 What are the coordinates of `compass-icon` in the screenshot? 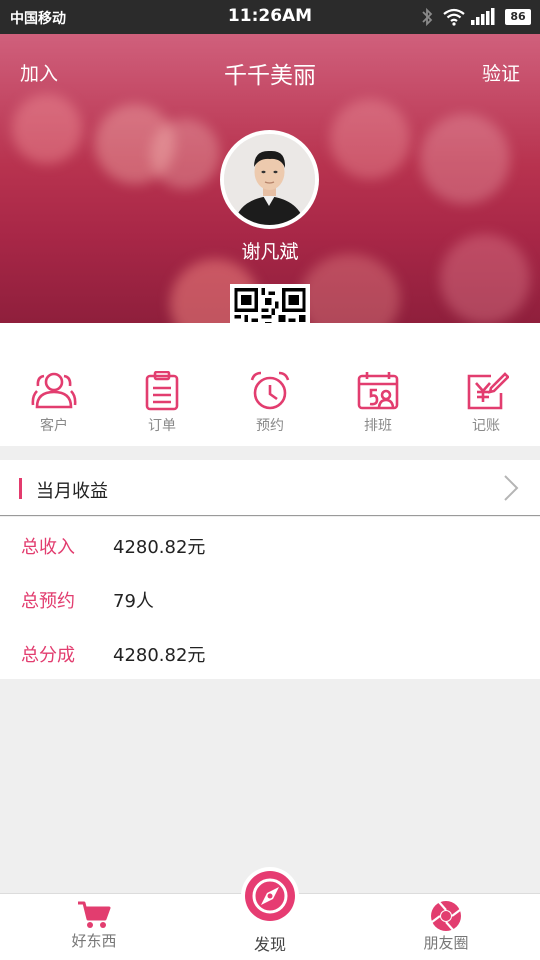 It's located at (270, 896).